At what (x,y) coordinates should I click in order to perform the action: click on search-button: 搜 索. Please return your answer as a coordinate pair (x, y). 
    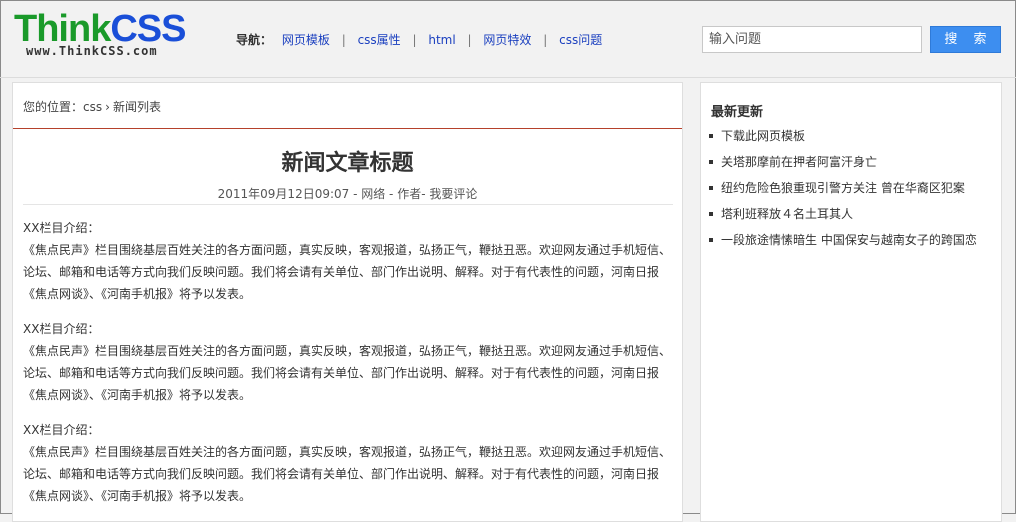
    Looking at the image, I should click on (965, 39).